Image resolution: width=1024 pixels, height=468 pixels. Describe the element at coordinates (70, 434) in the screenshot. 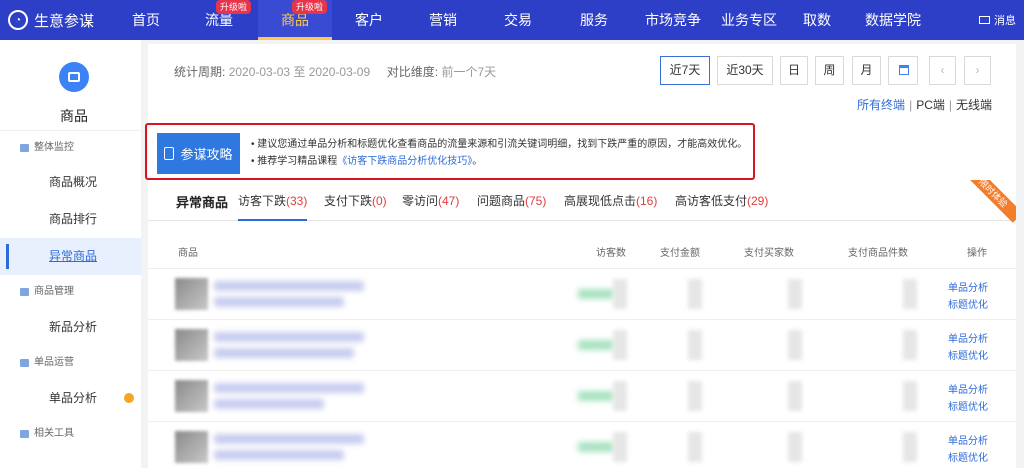

I see `sidebar-group-related-tools: 相关工具` at that location.